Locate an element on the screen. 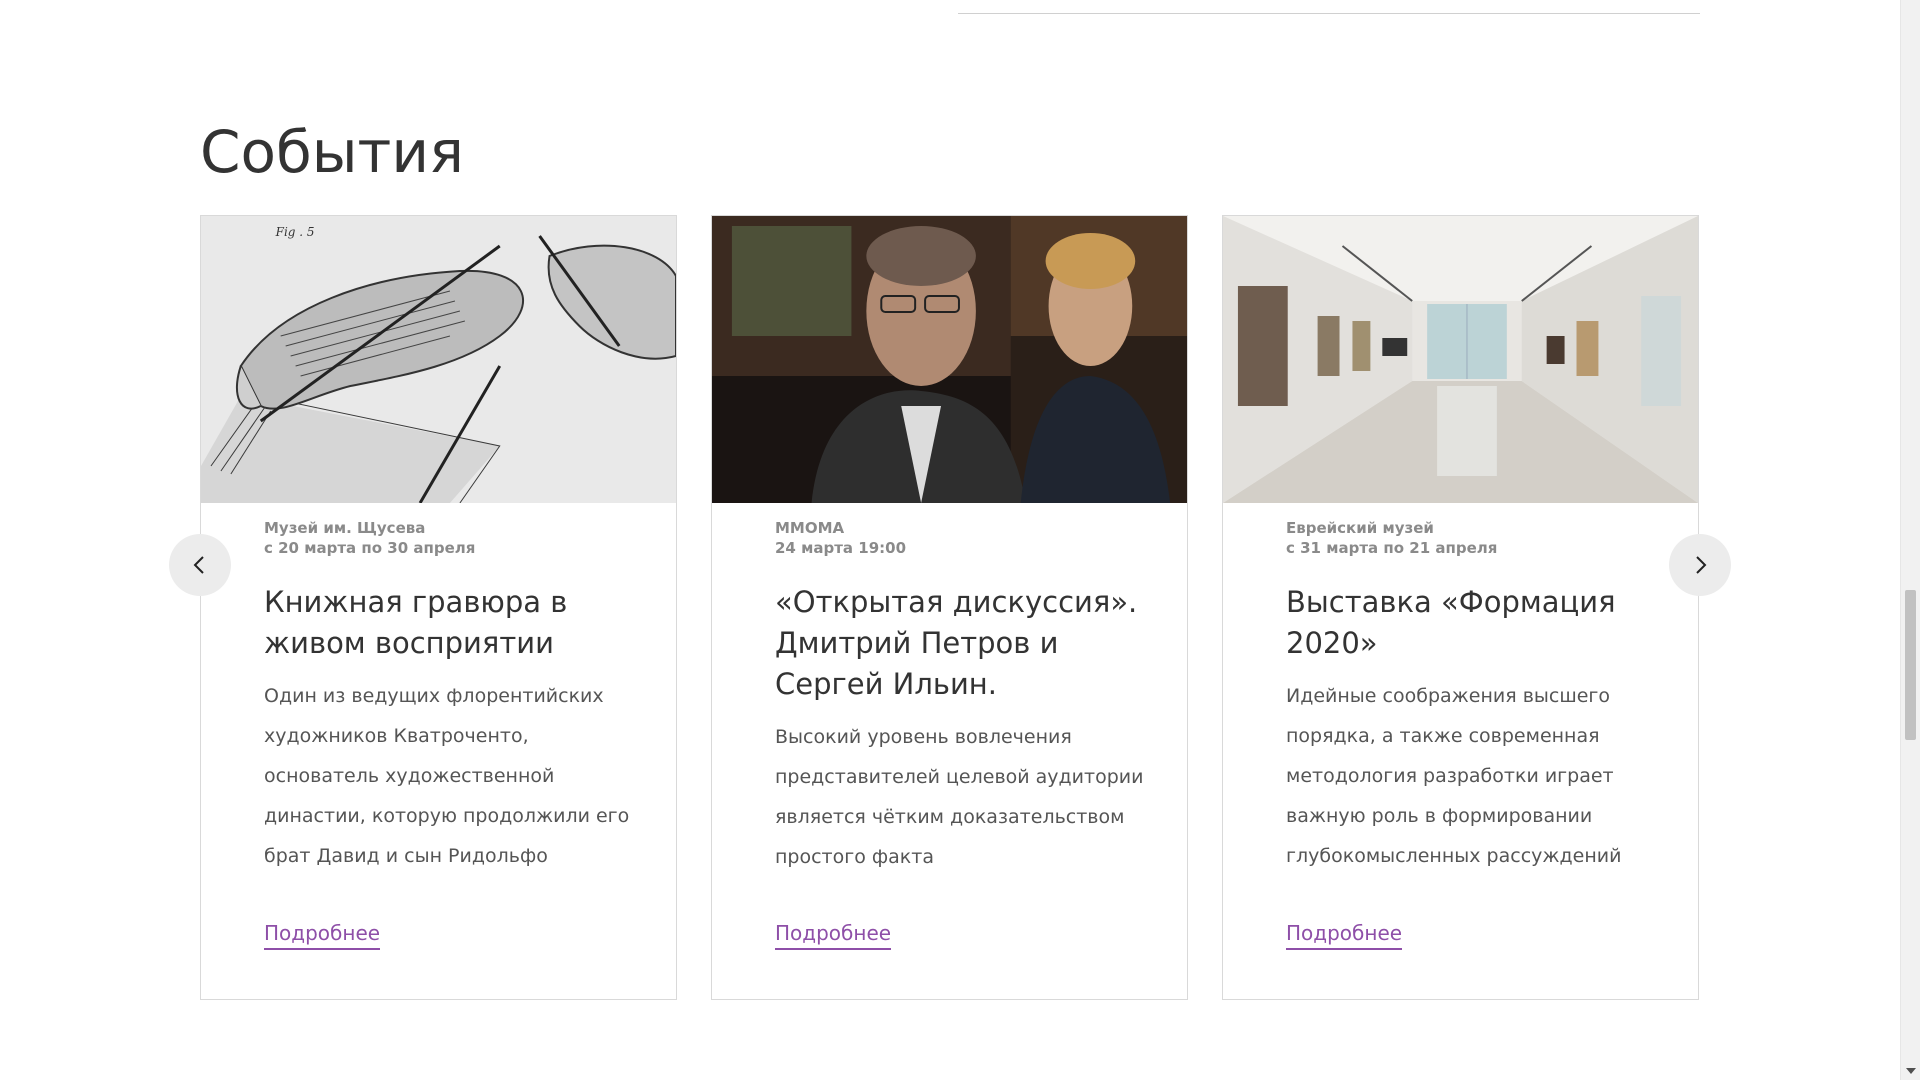  chevron-left-icon is located at coordinates (198, 565).